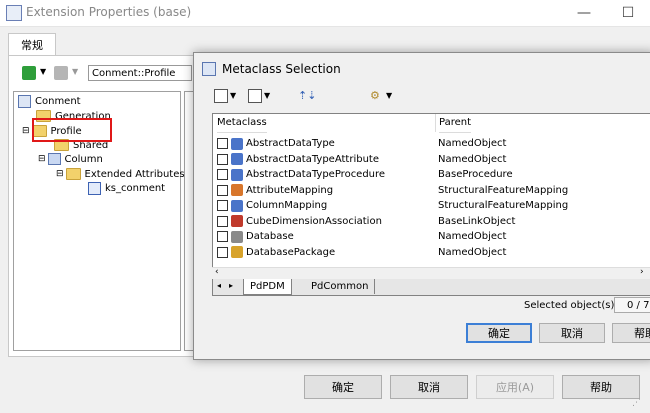  I want to click on dialog-help-button: 帮助, so click(631, 333).